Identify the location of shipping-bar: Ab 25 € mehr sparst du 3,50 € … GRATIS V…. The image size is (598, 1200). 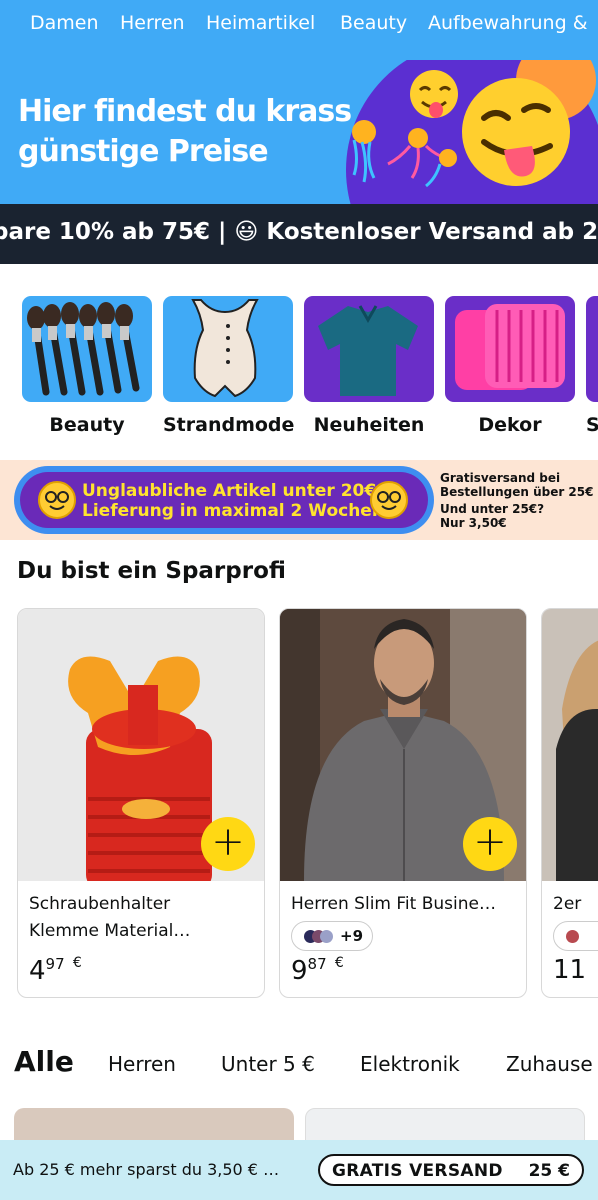
(299, 1170).